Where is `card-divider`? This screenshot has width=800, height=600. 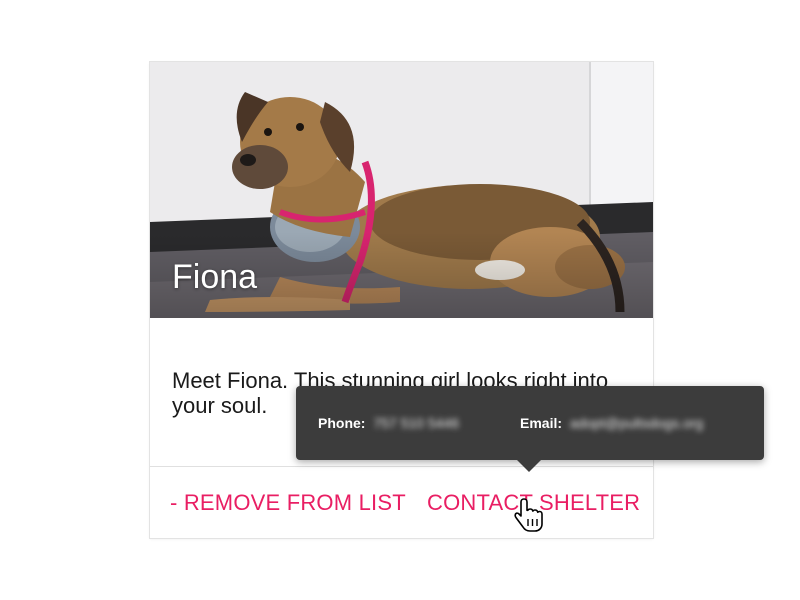 card-divider is located at coordinates (401, 466).